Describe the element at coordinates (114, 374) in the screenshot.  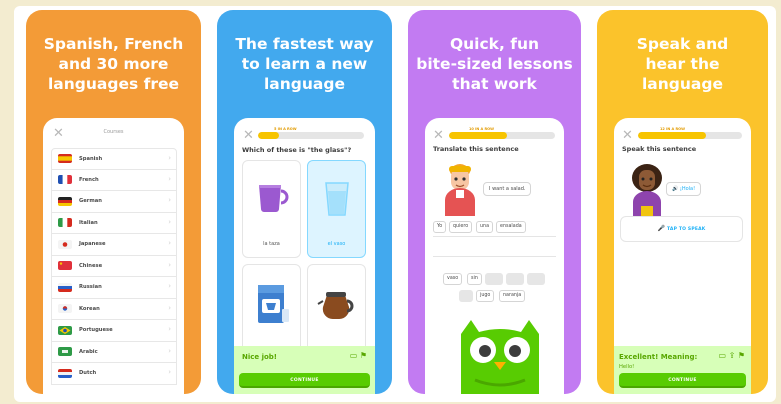
I see `language-row: Dutch ›` at that location.